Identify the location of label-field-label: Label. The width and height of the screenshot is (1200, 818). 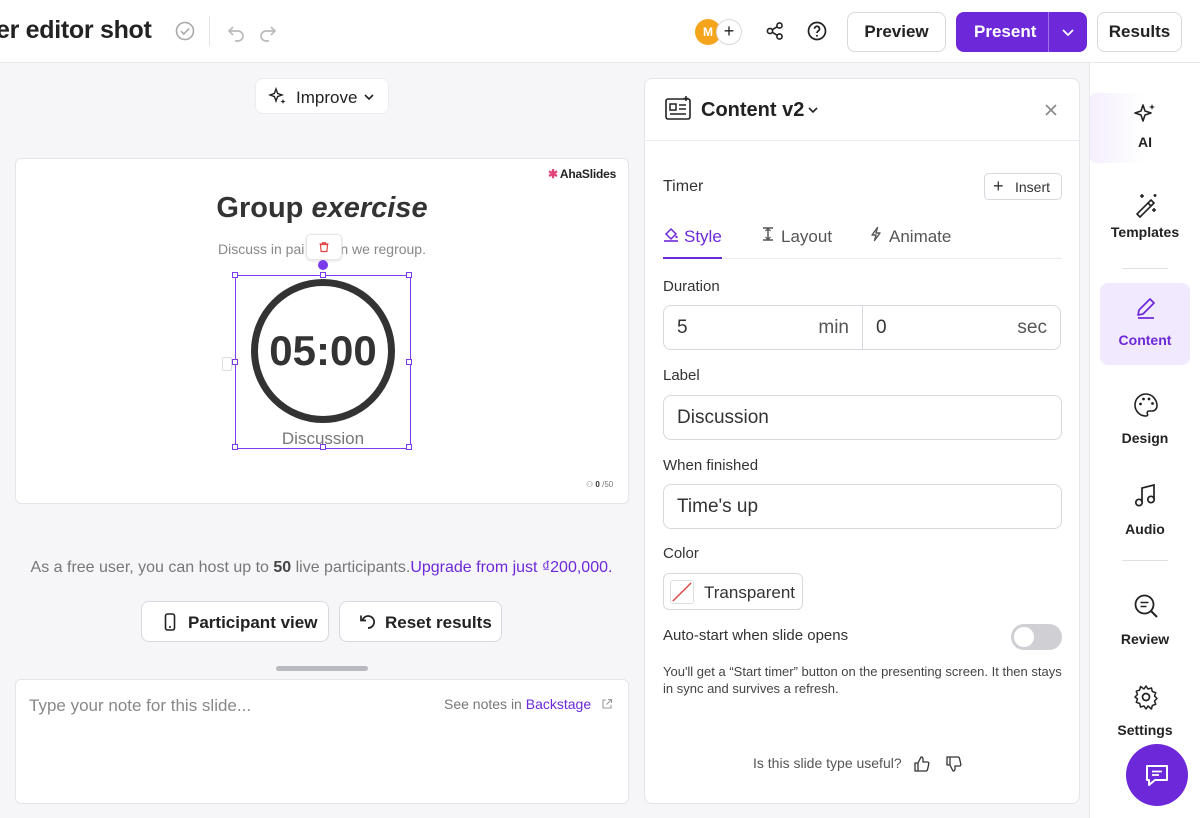
(681, 375).